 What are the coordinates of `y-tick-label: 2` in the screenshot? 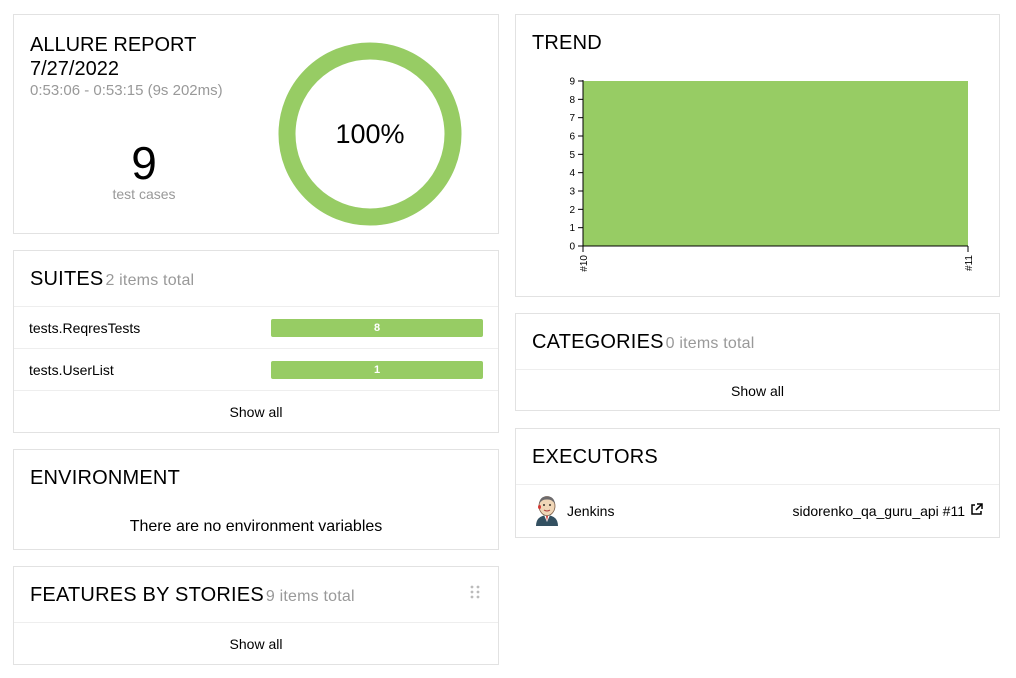 It's located at (572, 210).